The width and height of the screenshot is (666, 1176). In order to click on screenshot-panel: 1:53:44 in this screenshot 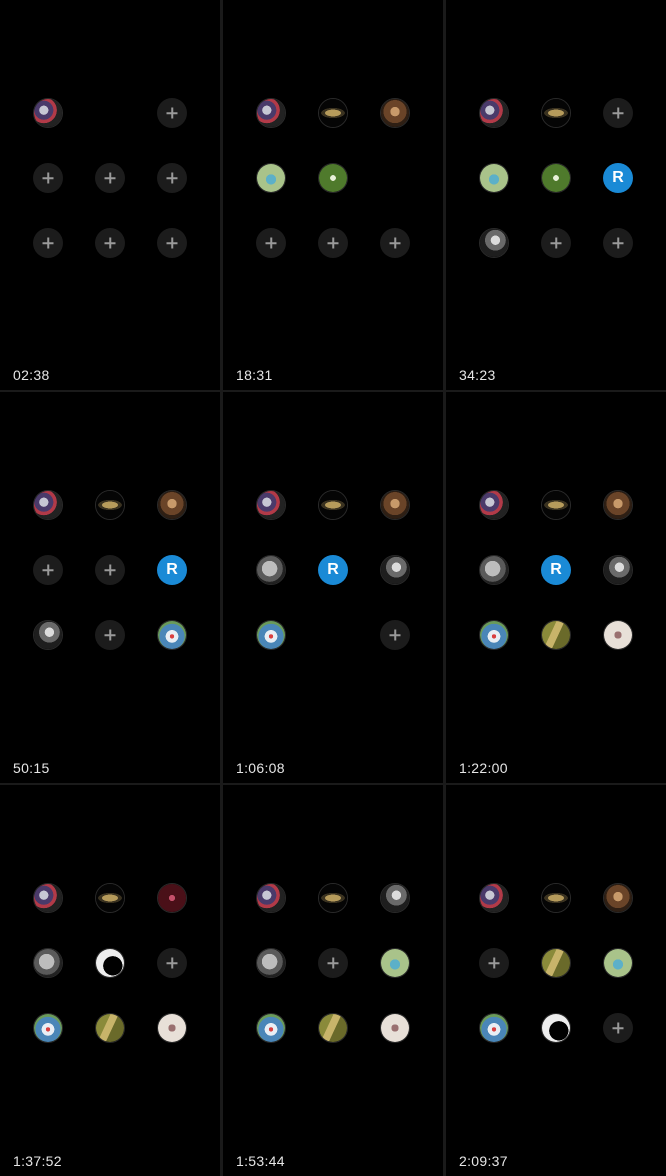, I will do `click(333, 980)`.